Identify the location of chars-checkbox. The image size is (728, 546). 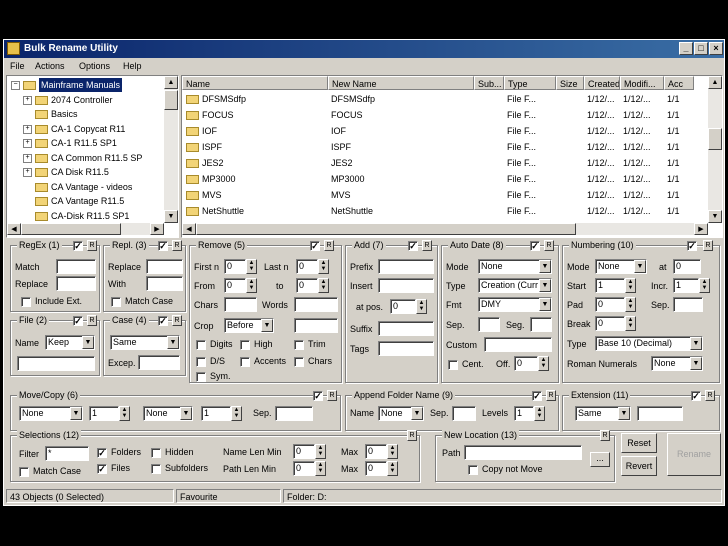
(299, 362).